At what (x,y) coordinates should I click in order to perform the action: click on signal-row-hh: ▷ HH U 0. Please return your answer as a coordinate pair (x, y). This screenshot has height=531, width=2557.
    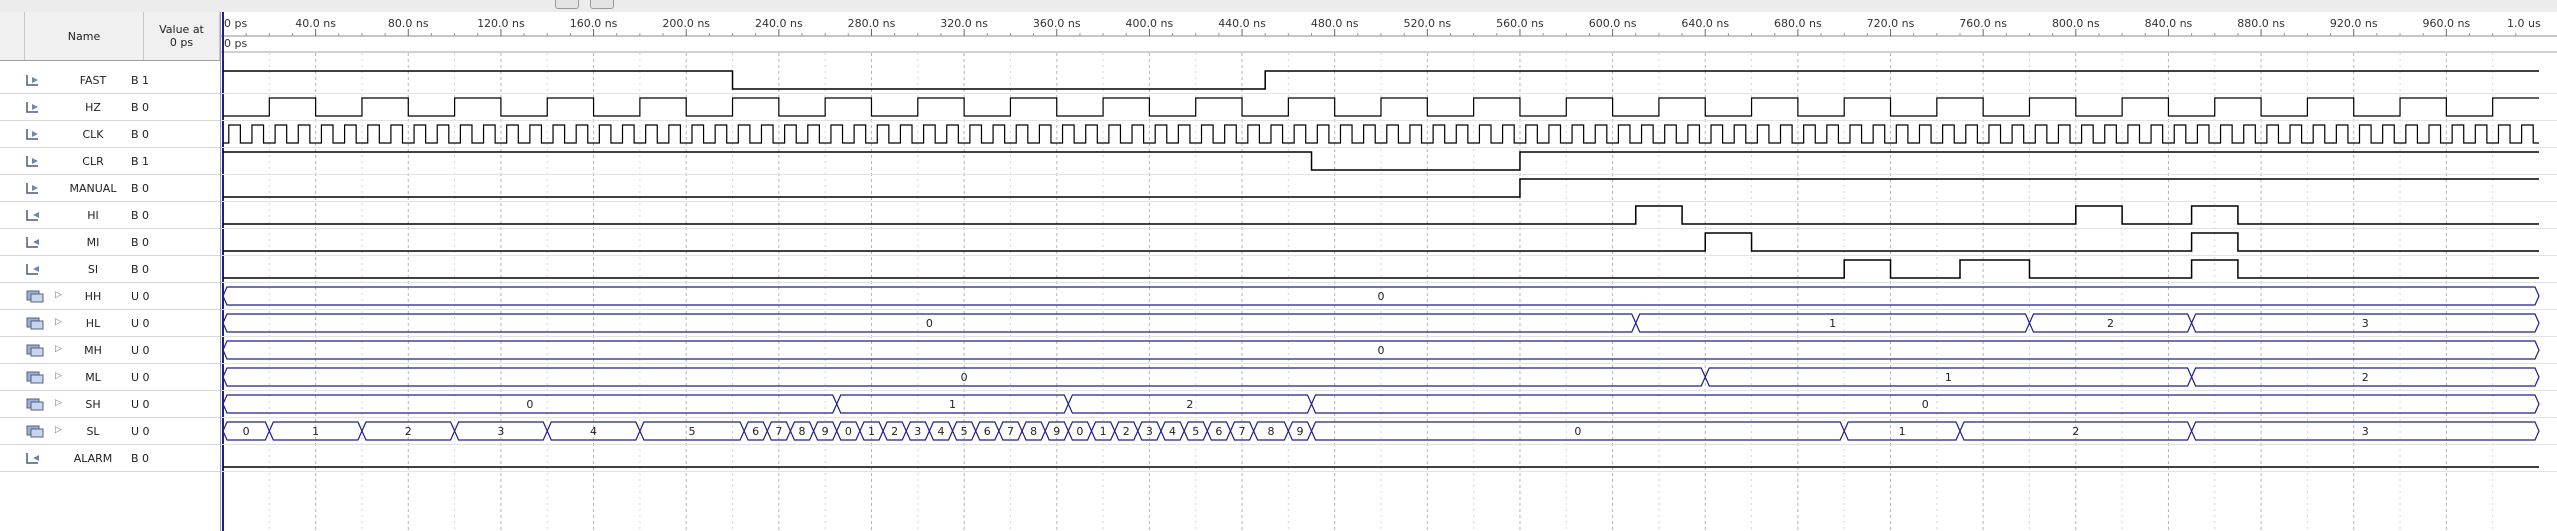
    Looking at the image, I should click on (110, 296).